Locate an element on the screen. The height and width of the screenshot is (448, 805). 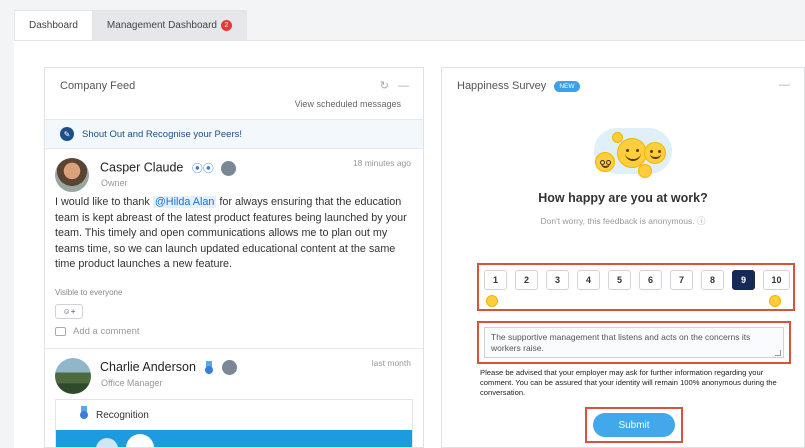
survey-title-text: Happiness Survey is located at coordinates (502, 86).